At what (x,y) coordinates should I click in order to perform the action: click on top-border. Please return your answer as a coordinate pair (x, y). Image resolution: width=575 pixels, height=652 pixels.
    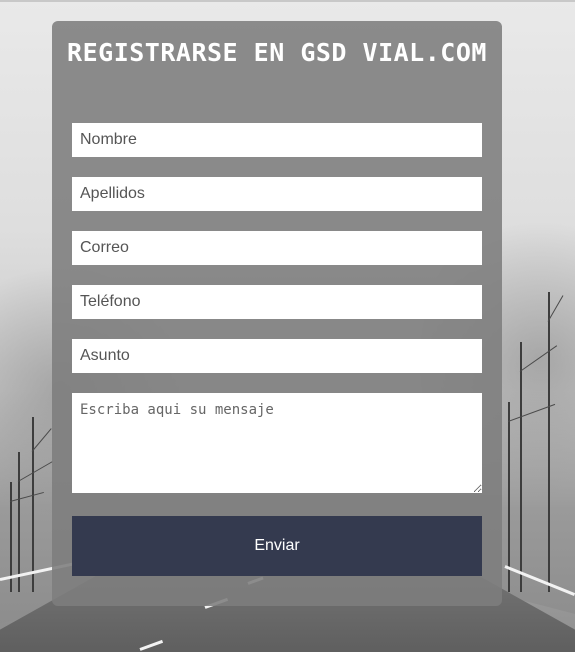
    Looking at the image, I should click on (287, 1).